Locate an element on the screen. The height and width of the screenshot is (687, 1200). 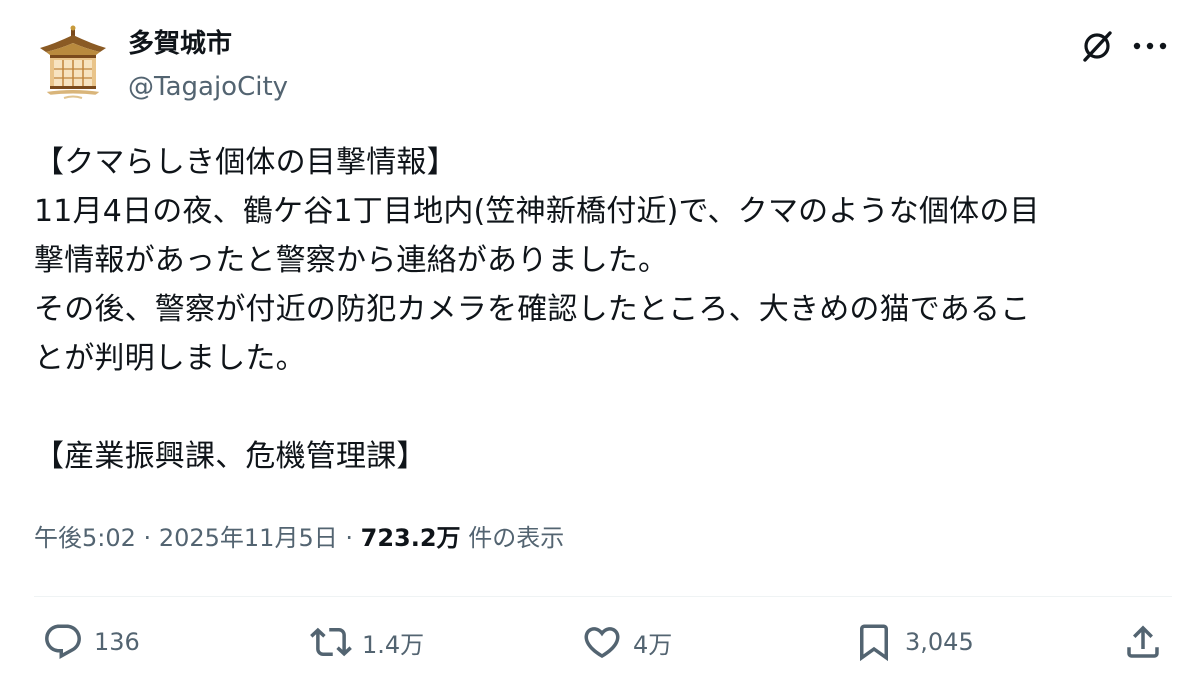
bookmark-count: 3,045 is located at coordinates (939, 642).